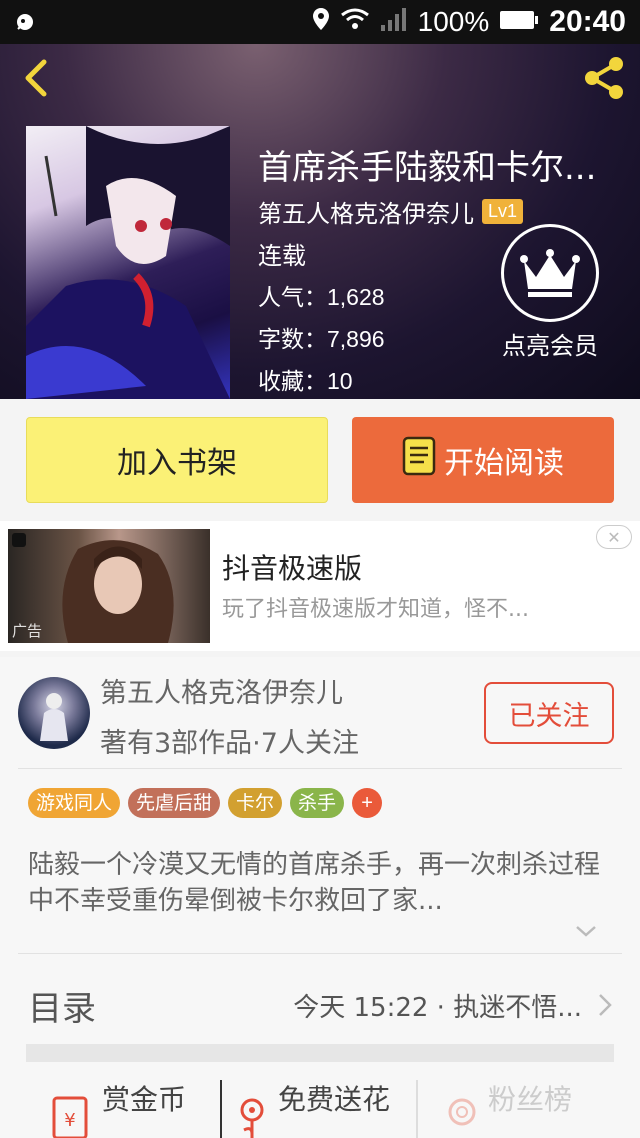  What do you see at coordinates (320, 1053) in the screenshot?
I see `section-separator` at bounding box center [320, 1053].